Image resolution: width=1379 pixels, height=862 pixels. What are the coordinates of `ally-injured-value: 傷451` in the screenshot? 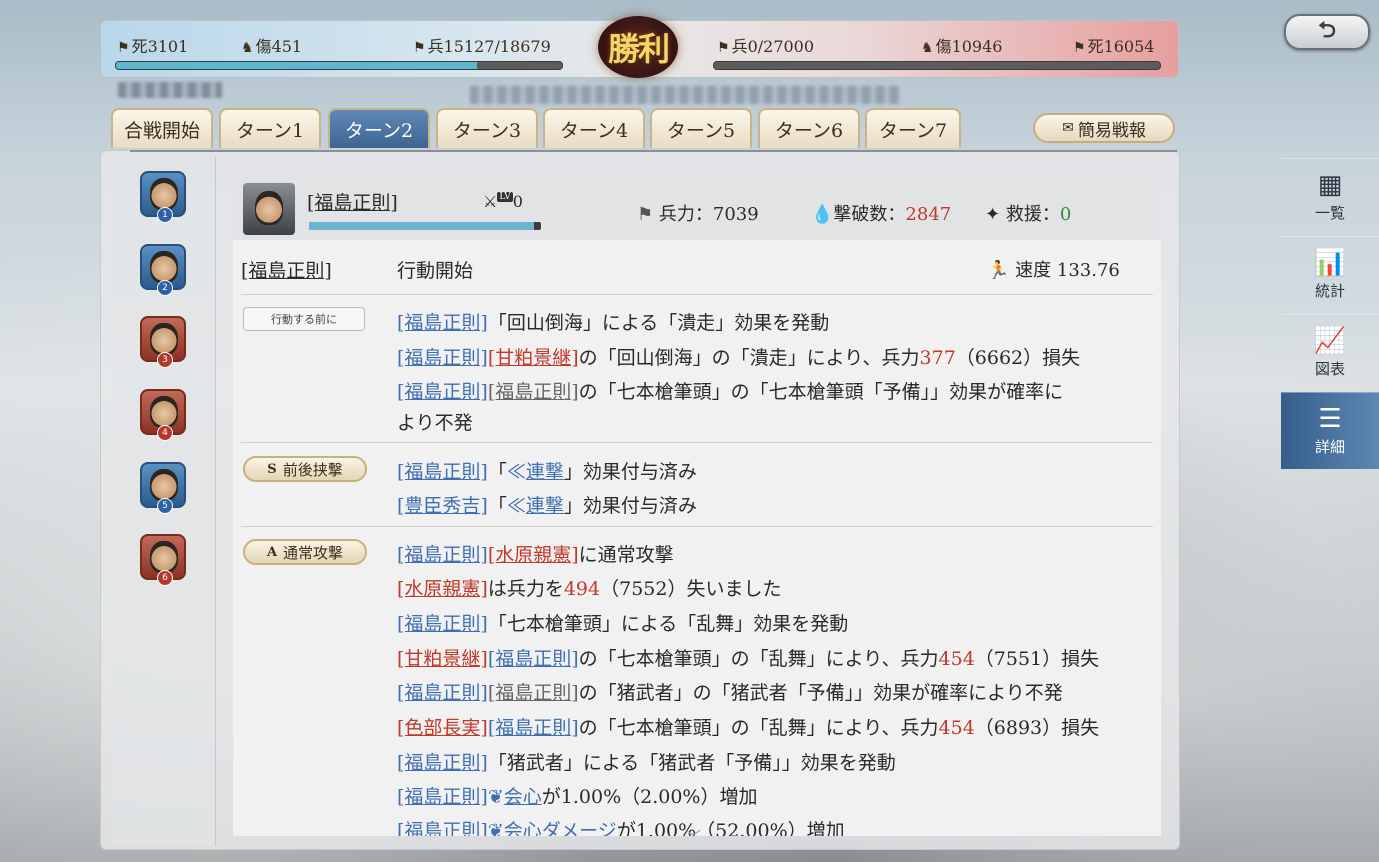 It's located at (279, 46).